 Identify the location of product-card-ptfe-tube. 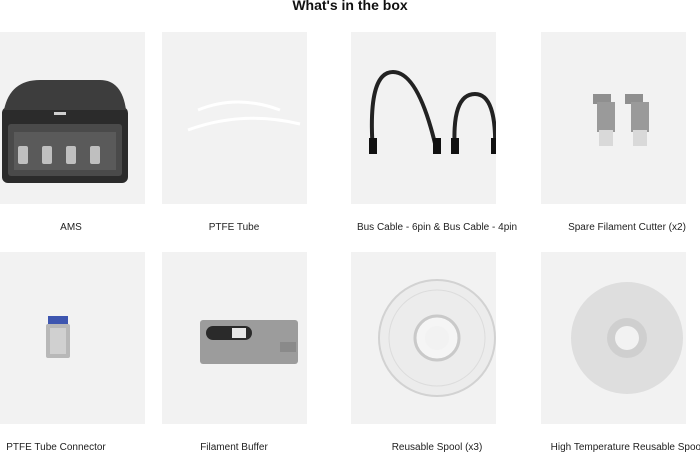
(234, 118).